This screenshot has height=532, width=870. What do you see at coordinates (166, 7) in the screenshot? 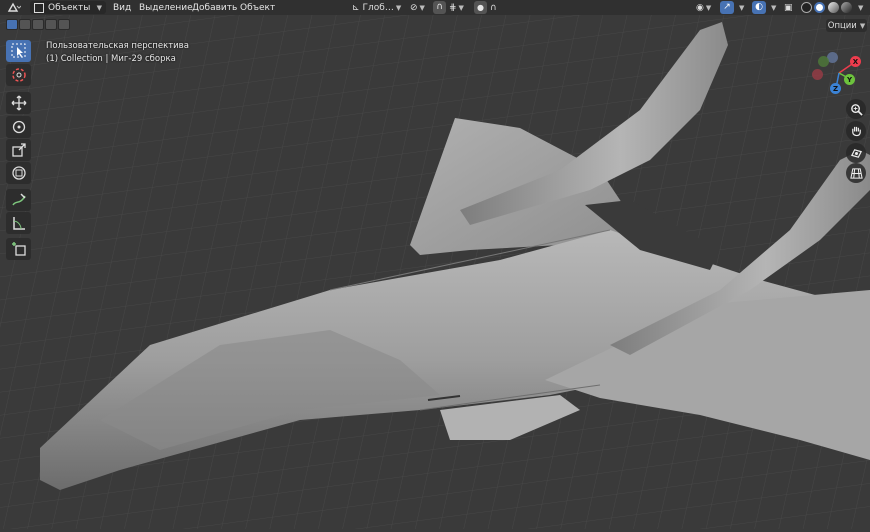
I see `menu-select: Выделение` at bounding box center [166, 7].